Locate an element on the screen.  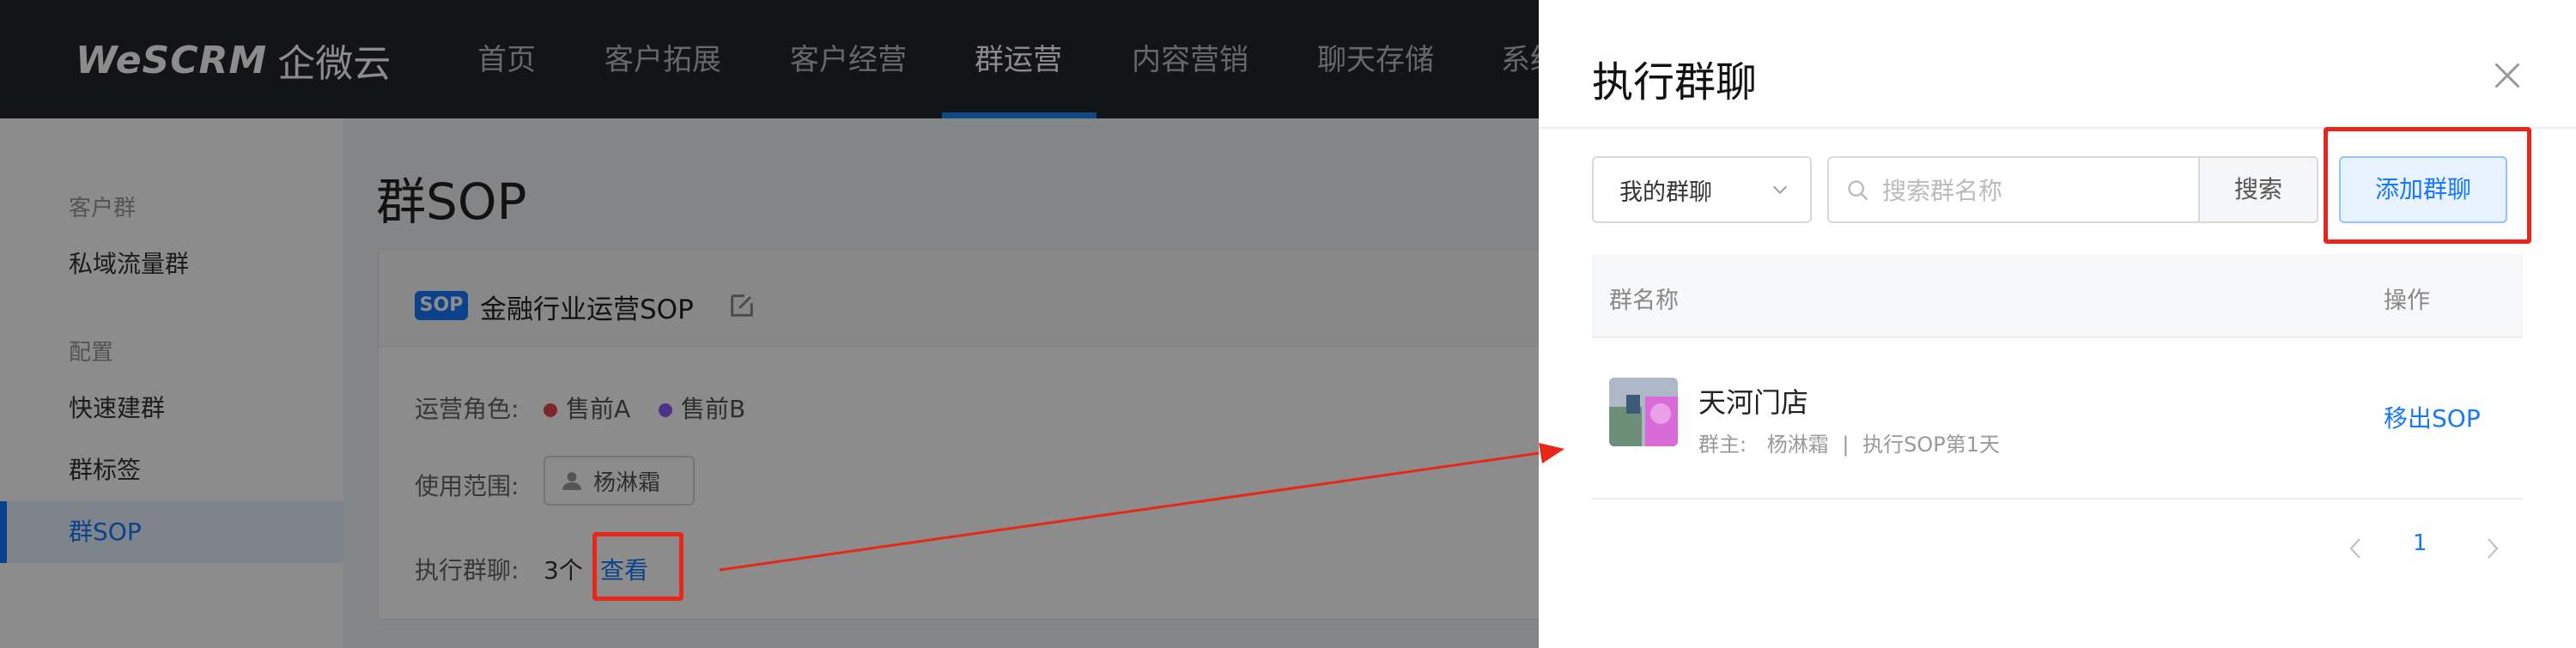
column-header-group-name: 群名称 is located at coordinates (1644, 301).